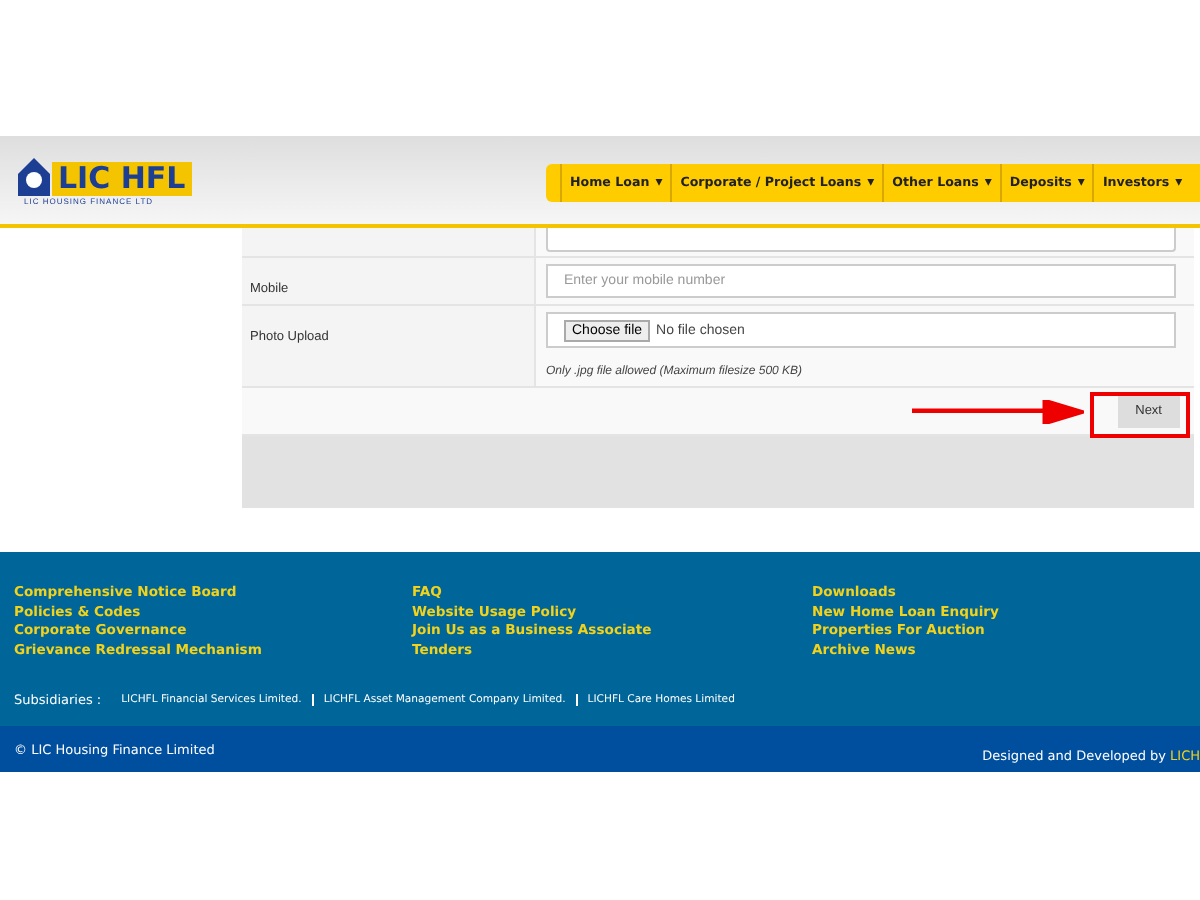 This screenshot has width=1200, height=900. What do you see at coordinates (122, 178) in the screenshot?
I see `logo-title: LIC HFL` at bounding box center [122, 178].